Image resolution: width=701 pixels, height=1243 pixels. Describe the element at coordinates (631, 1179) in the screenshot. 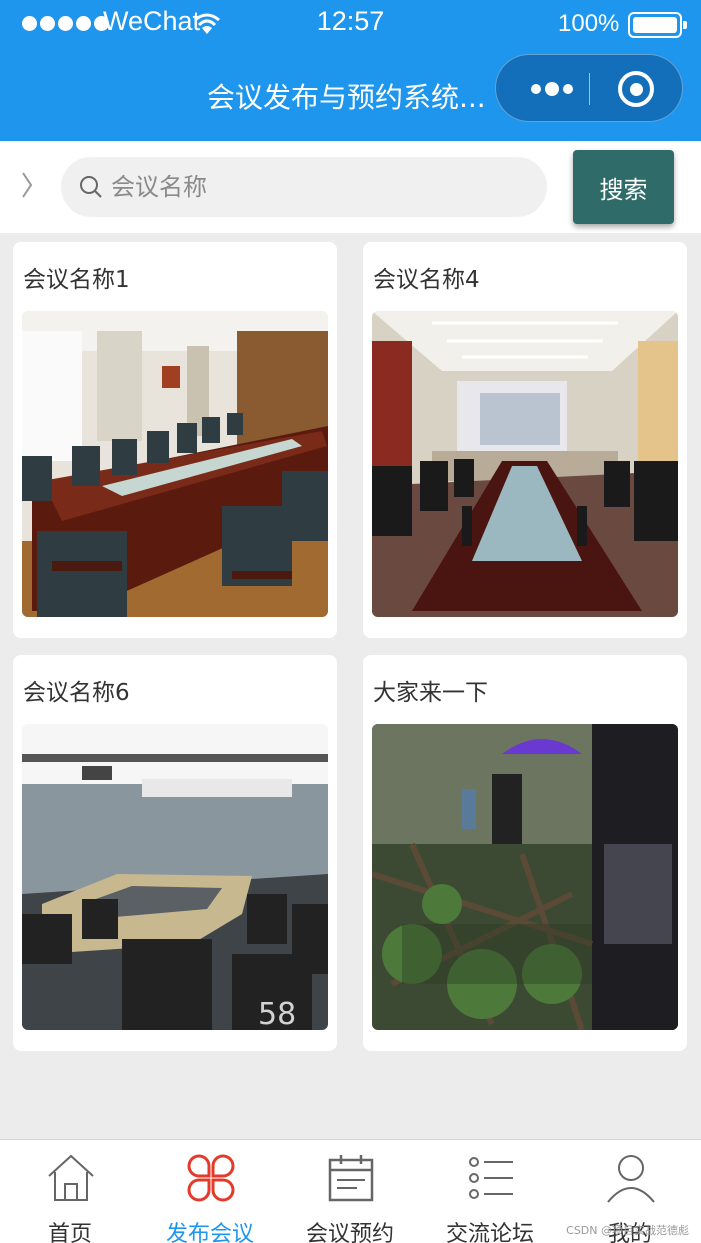

I see `user-icon` at that location.